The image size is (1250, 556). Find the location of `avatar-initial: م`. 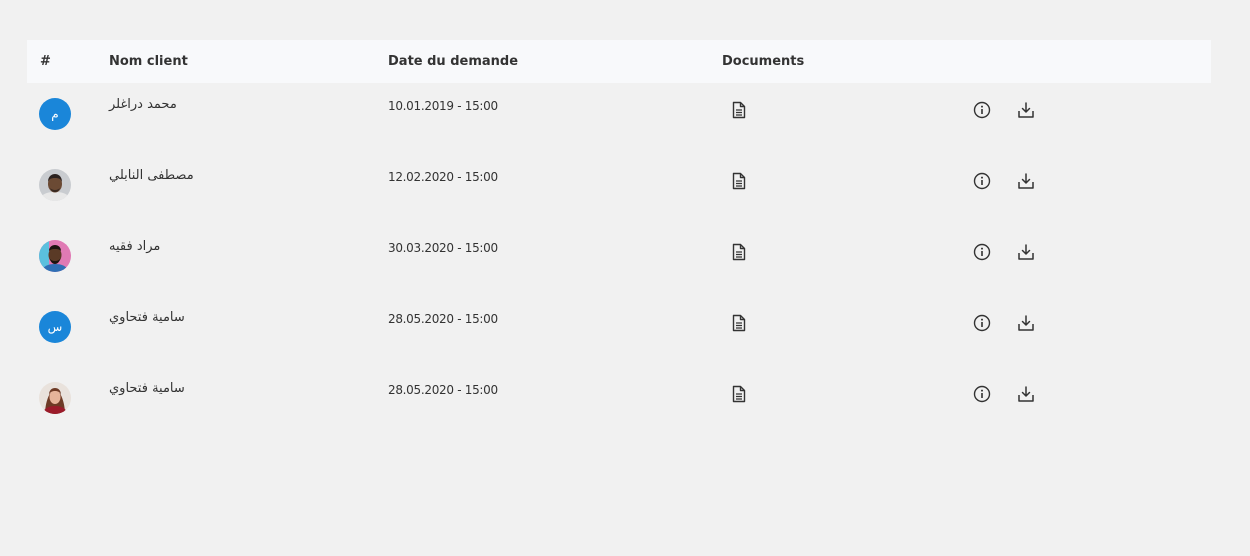

avatar-initial: م is located at coordinates (55, 114).